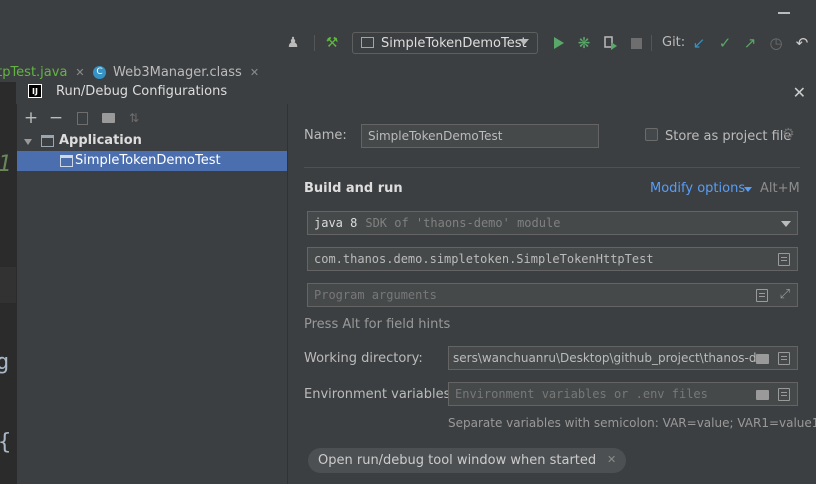 The image size is (816, 484). What do you see at coordinates (408, 30) in the screenshot?
I see `main-toolbar: ♟ ⚒ SimpleTokenDemoTest ❋ Git: ↙ ✓ ↗ ◷ ↶` at bounding box center [408, 30].